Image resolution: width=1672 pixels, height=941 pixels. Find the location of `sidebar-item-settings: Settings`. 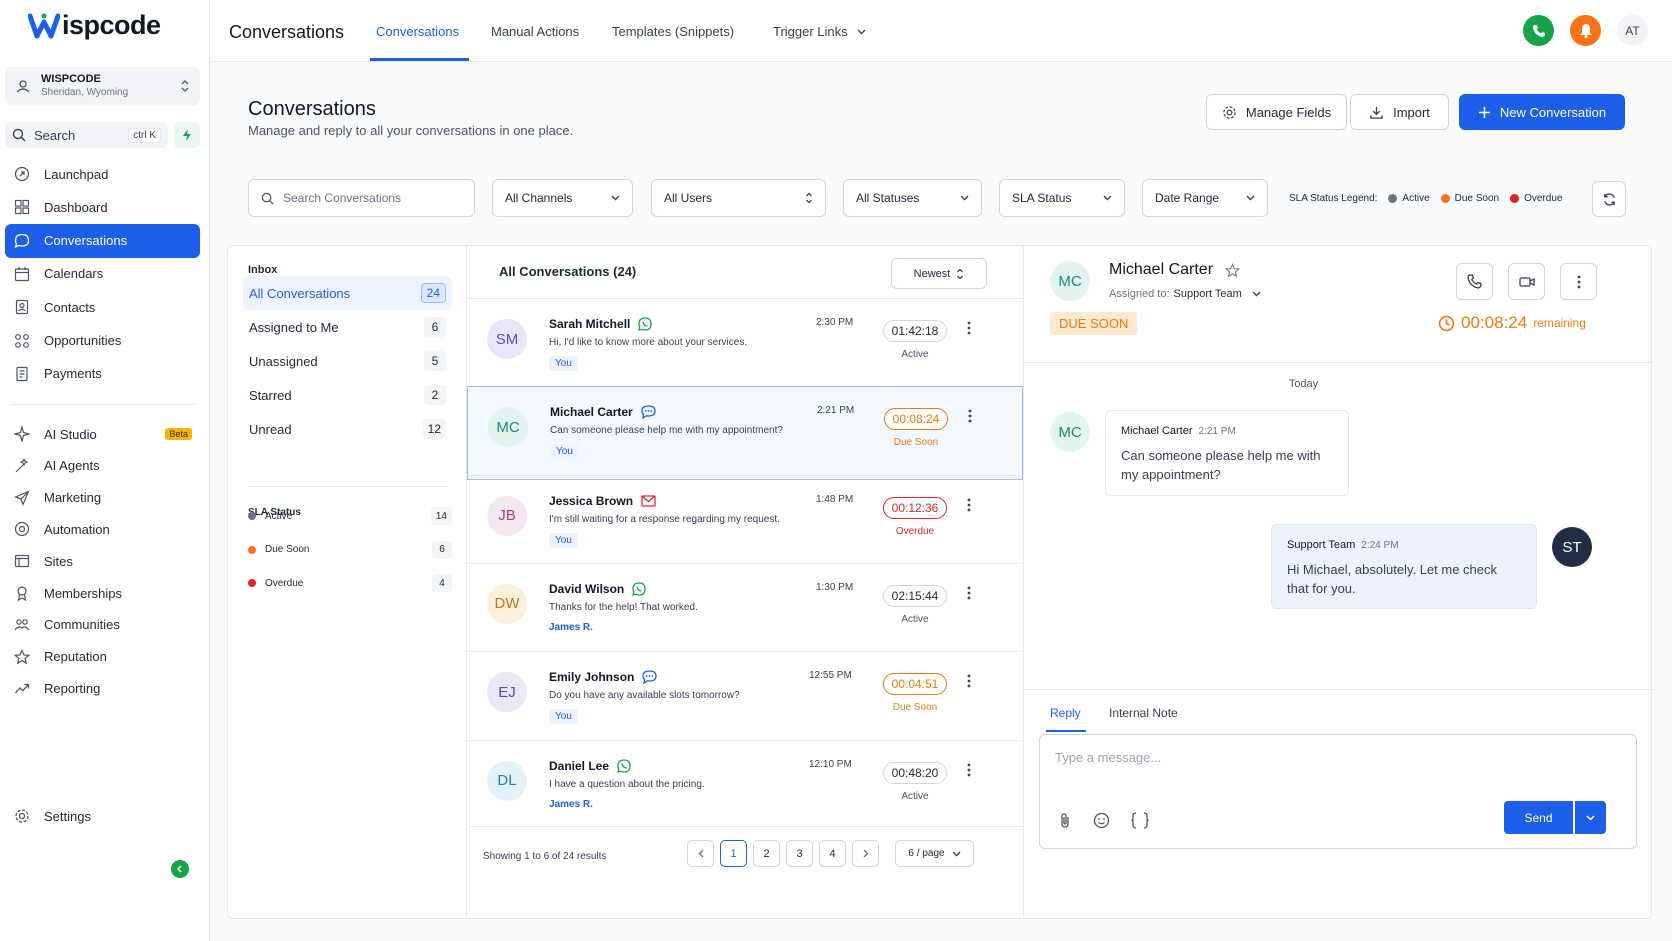

sidebar-item-settings: Settings is located at coordinates (102, 816).